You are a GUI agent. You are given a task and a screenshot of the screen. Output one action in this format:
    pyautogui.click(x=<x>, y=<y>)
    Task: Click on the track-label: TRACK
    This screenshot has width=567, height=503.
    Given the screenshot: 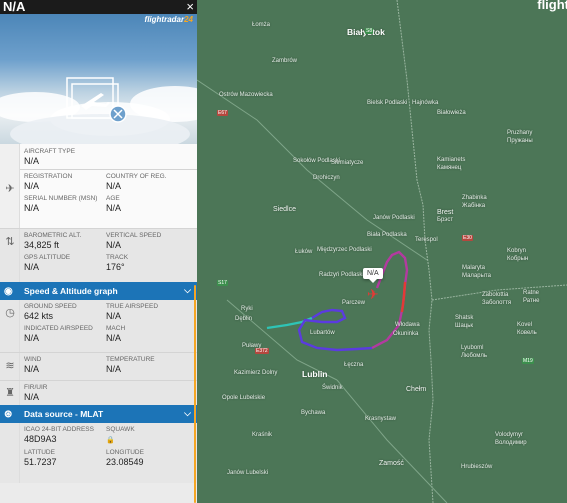 What is the action you would take?
    pyautogui.click(x=117, y=257)
    